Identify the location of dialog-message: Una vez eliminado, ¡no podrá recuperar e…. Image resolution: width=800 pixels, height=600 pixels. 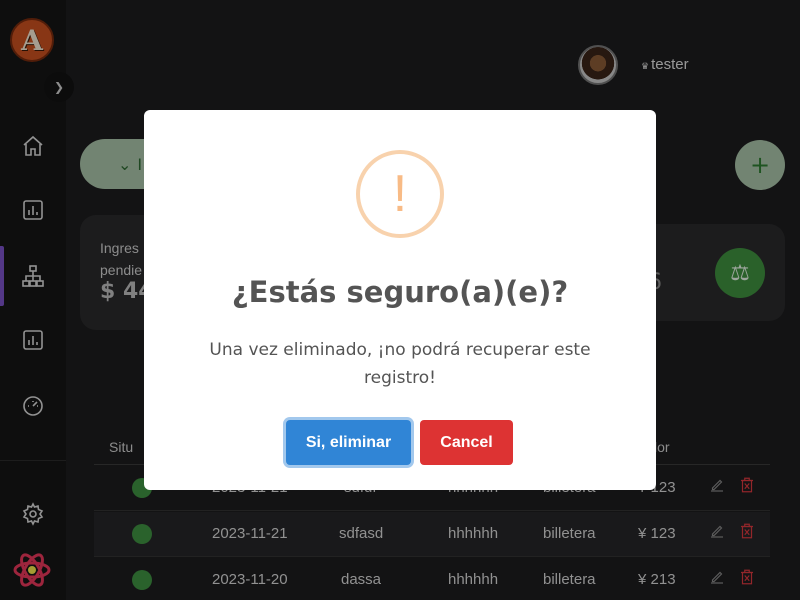
(400, 364).